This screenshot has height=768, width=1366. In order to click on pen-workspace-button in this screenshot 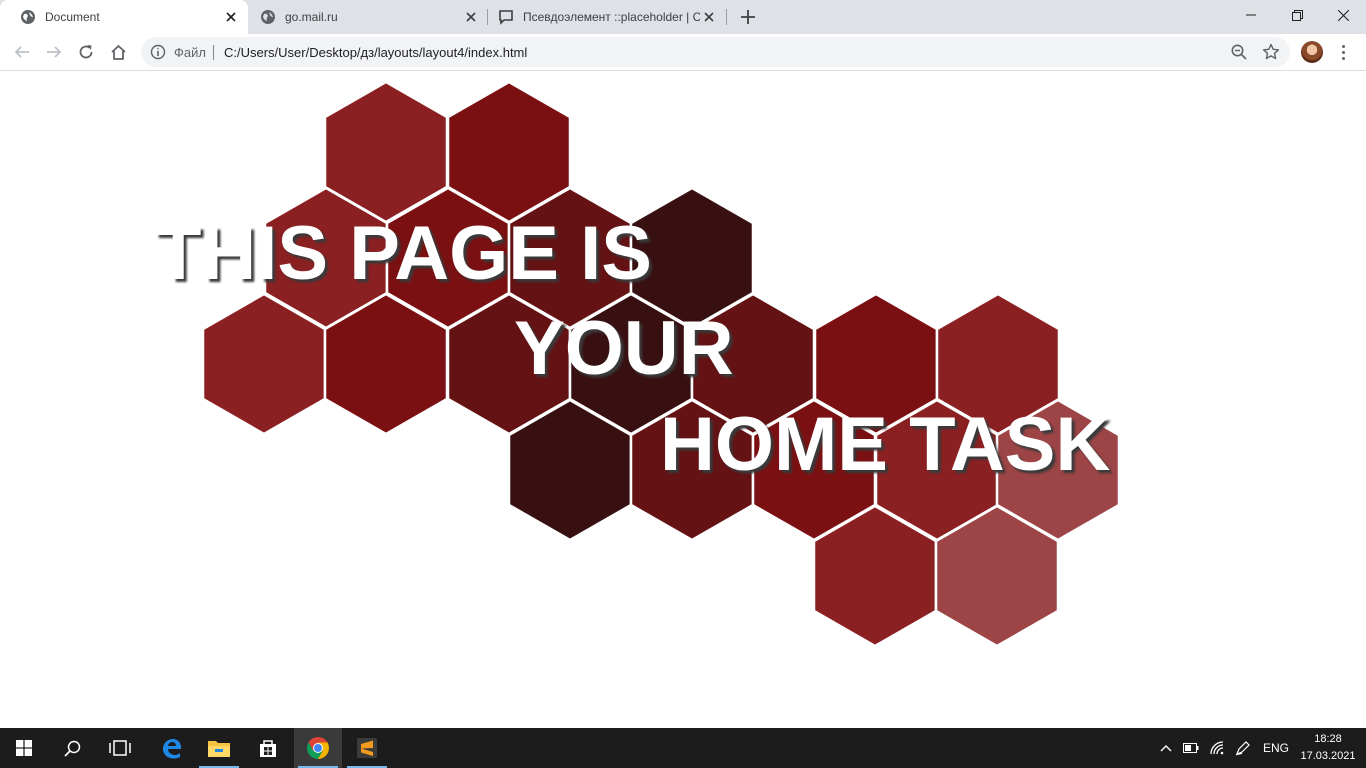, I will do `click(1243, 748)`.